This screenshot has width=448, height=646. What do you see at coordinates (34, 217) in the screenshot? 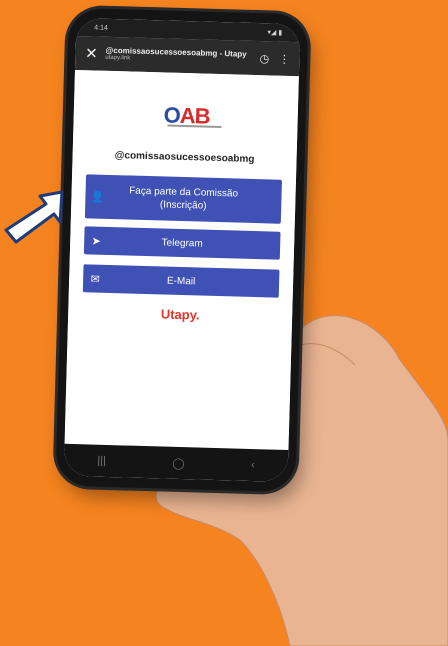
I see `pointer-arrow-icon` at bounding box center [34, 217].